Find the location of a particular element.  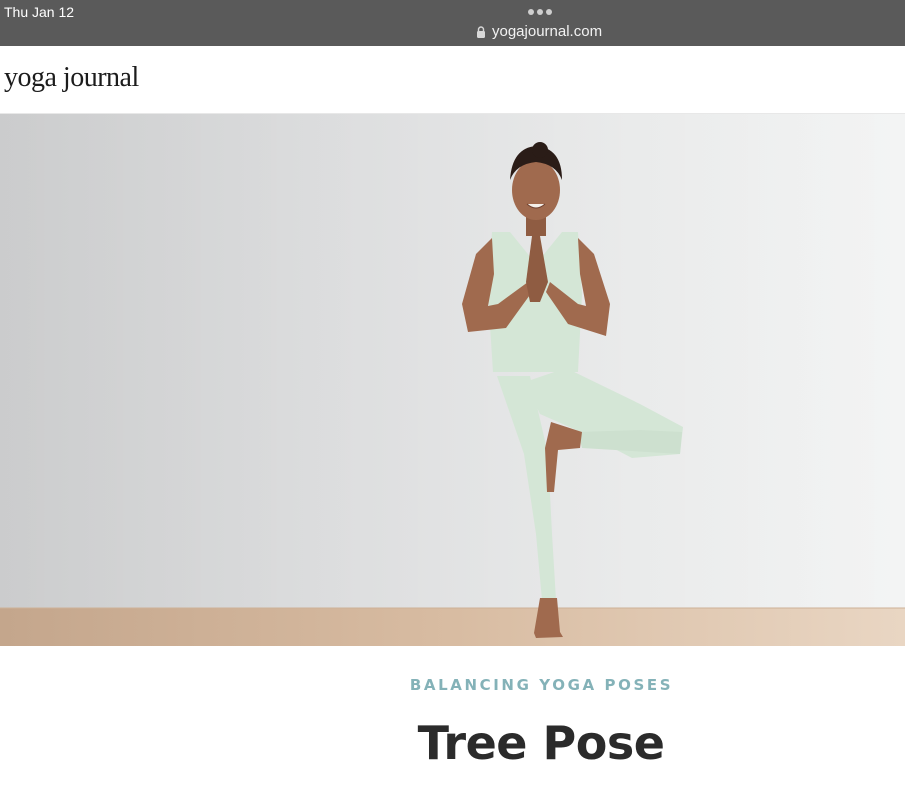

article-title: Tree Pose is located at coordinates (541, 743).